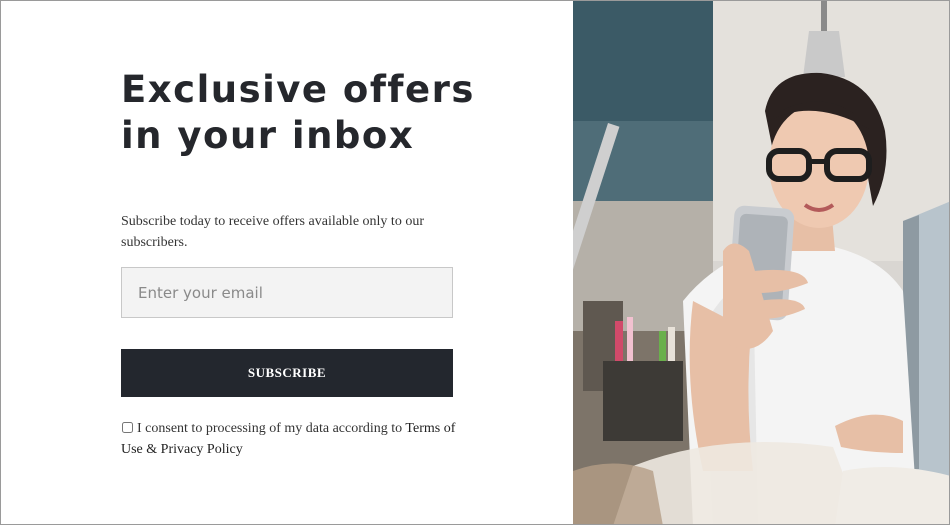  I want to click on headline-line-2: in your inbox, so click(268, 135).